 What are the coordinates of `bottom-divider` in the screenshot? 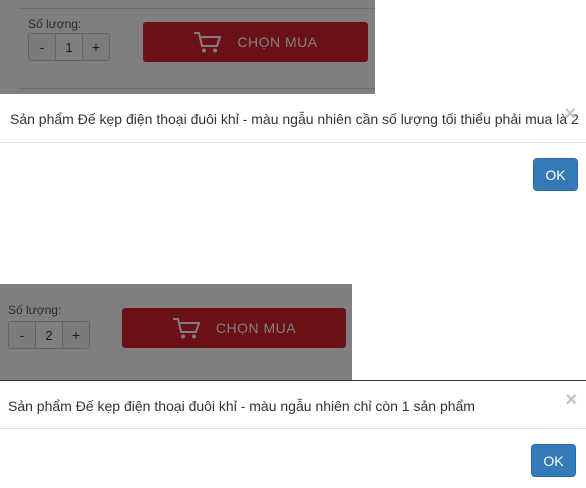 It's located at (196, 88).